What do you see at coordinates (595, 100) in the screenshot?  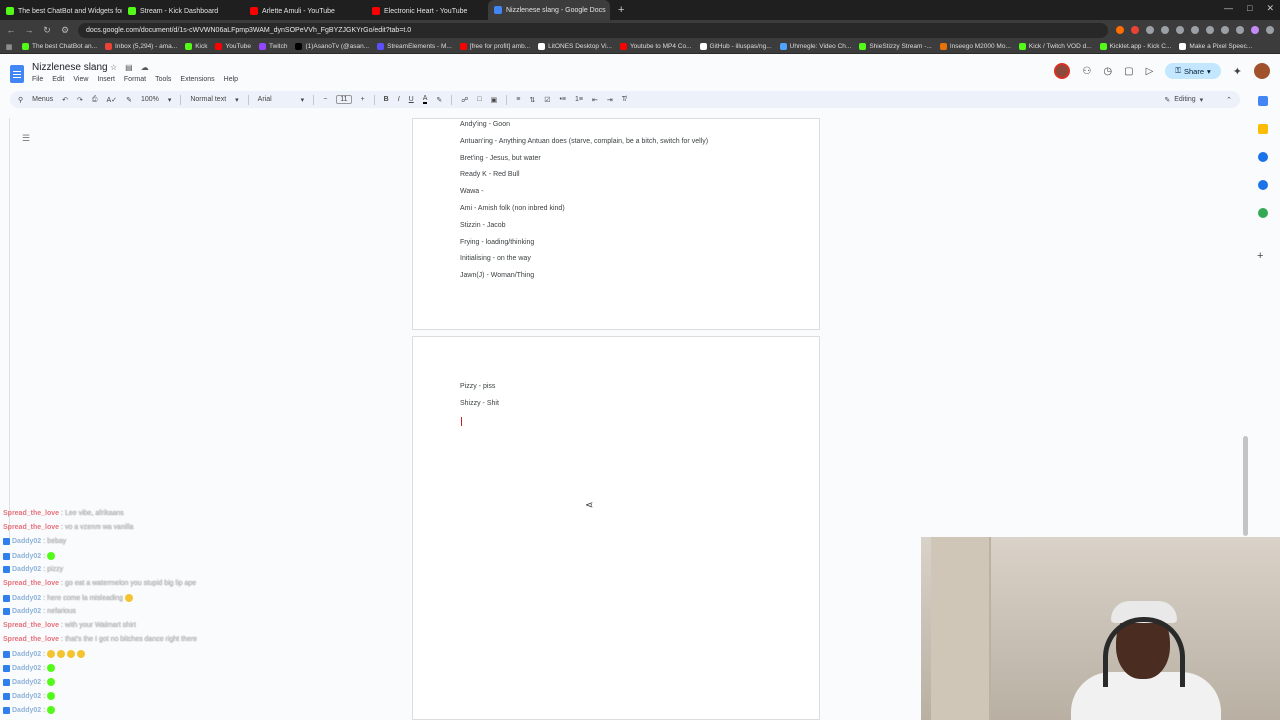 I see `decrease-indent-icon: ⇤` at bounding box center [595, 100].